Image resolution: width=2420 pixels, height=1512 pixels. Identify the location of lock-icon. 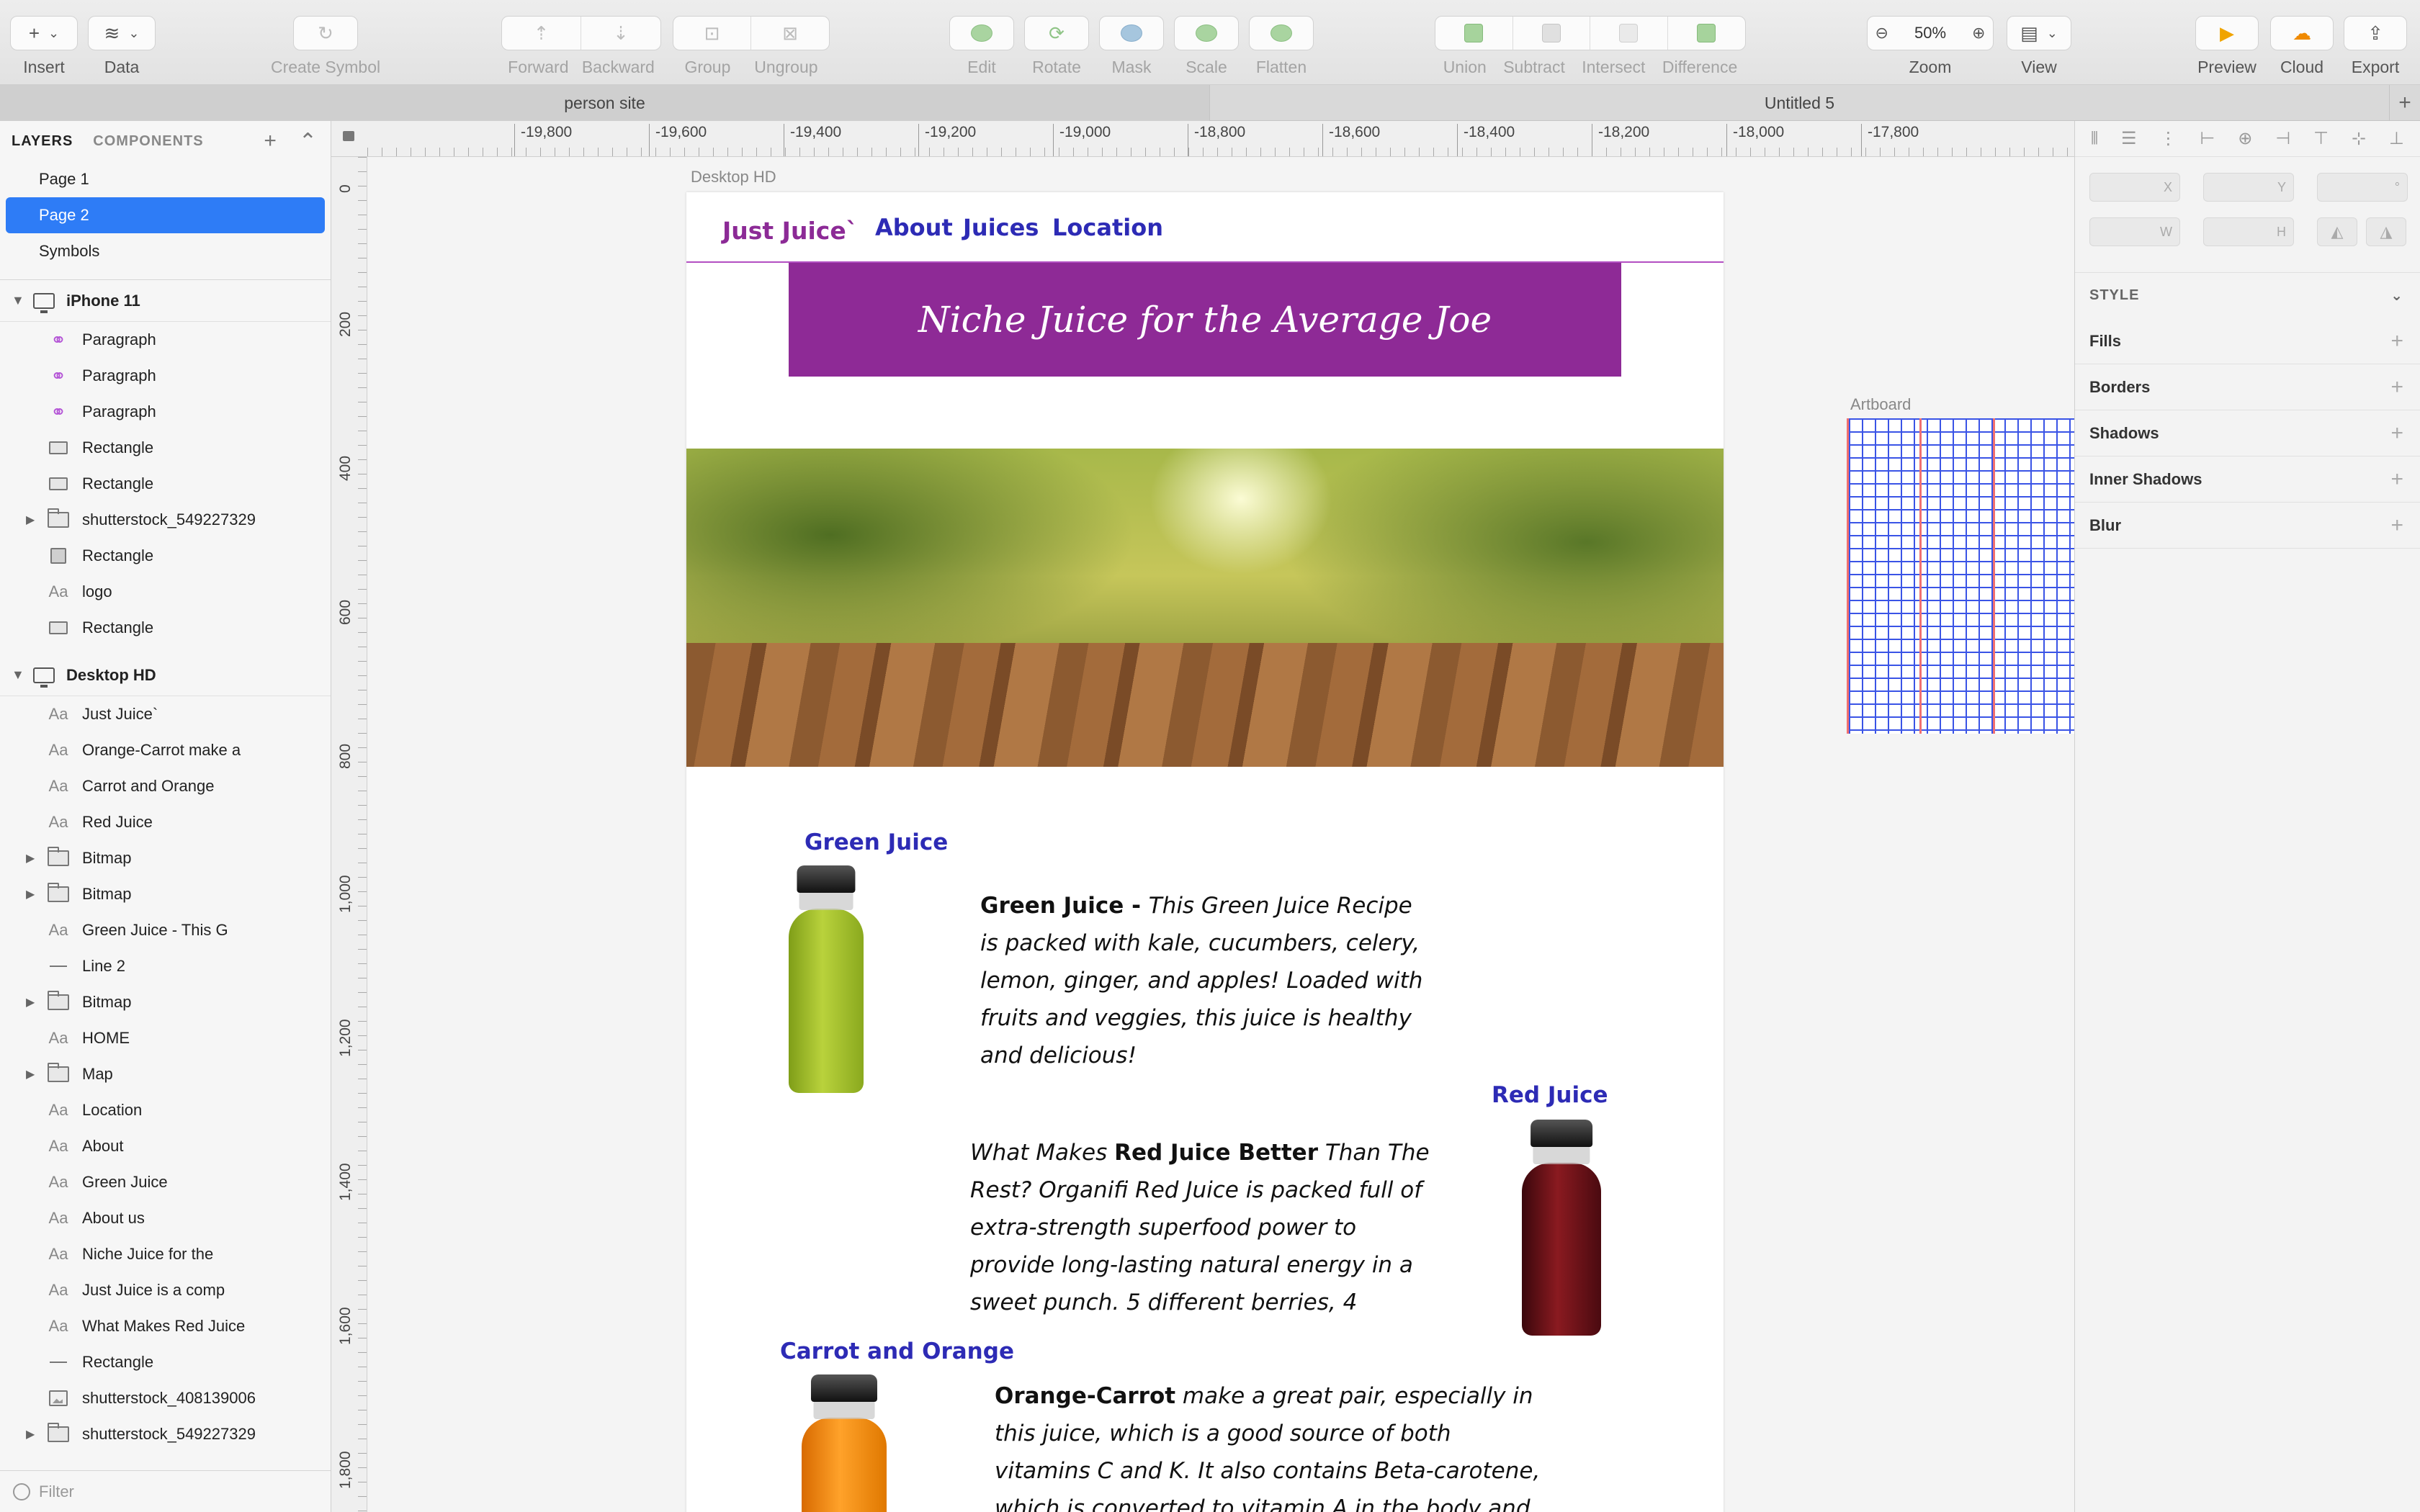
(348, 136).